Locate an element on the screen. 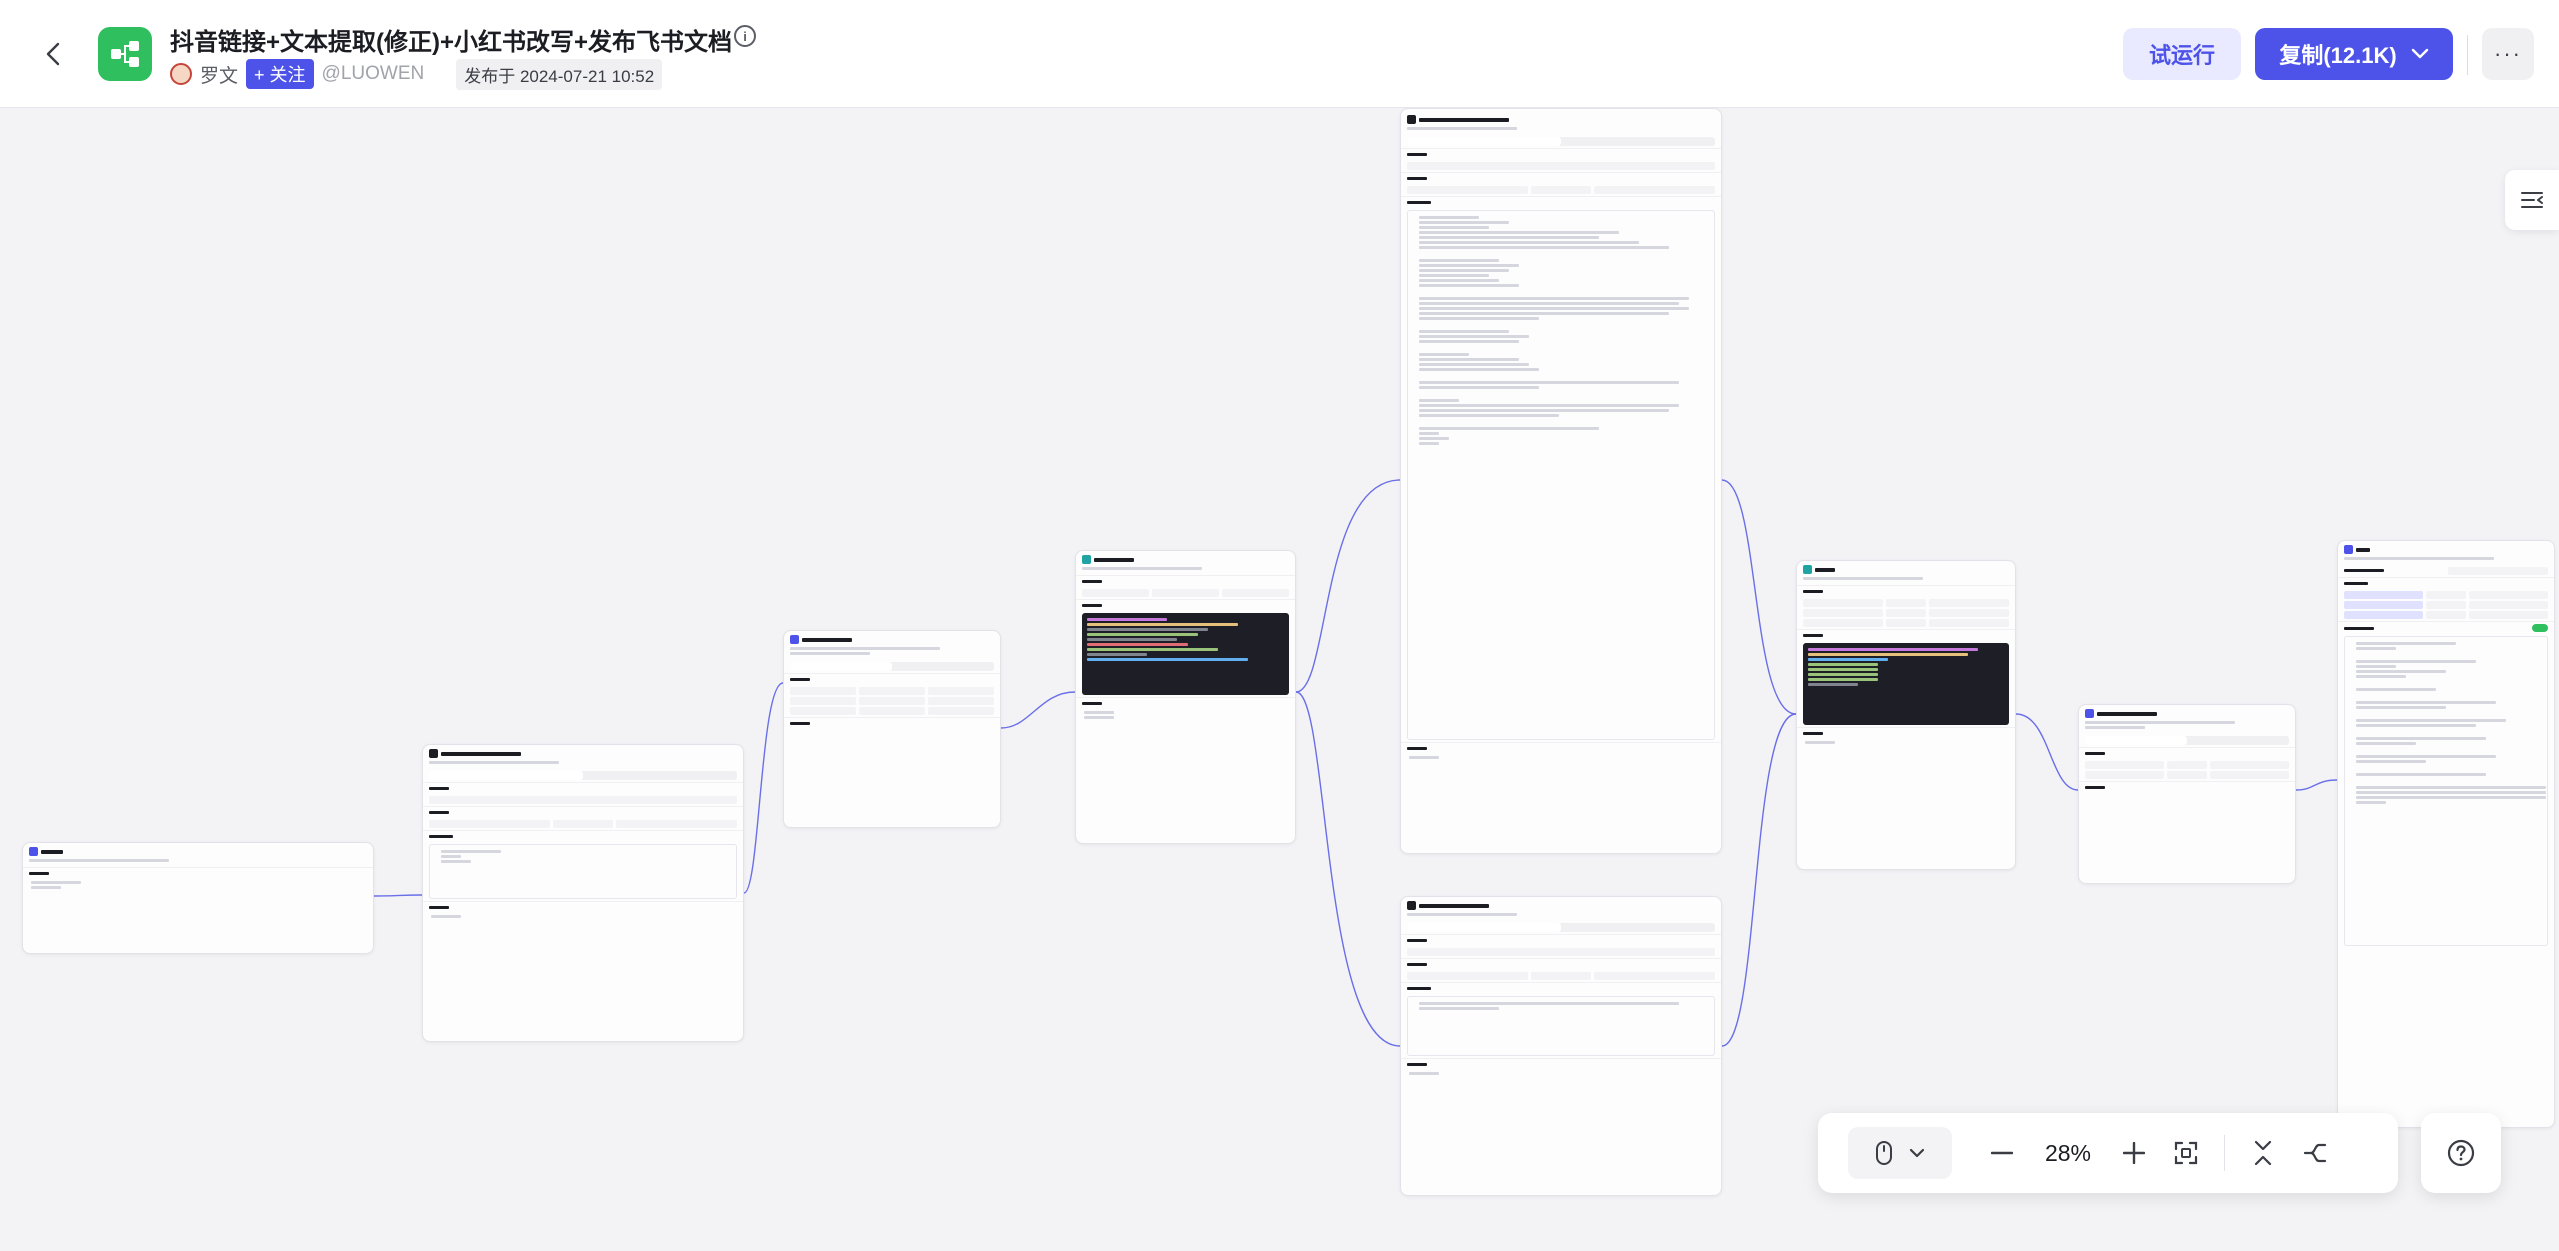  chevron-left-icon is located at coordinates (53, 54).